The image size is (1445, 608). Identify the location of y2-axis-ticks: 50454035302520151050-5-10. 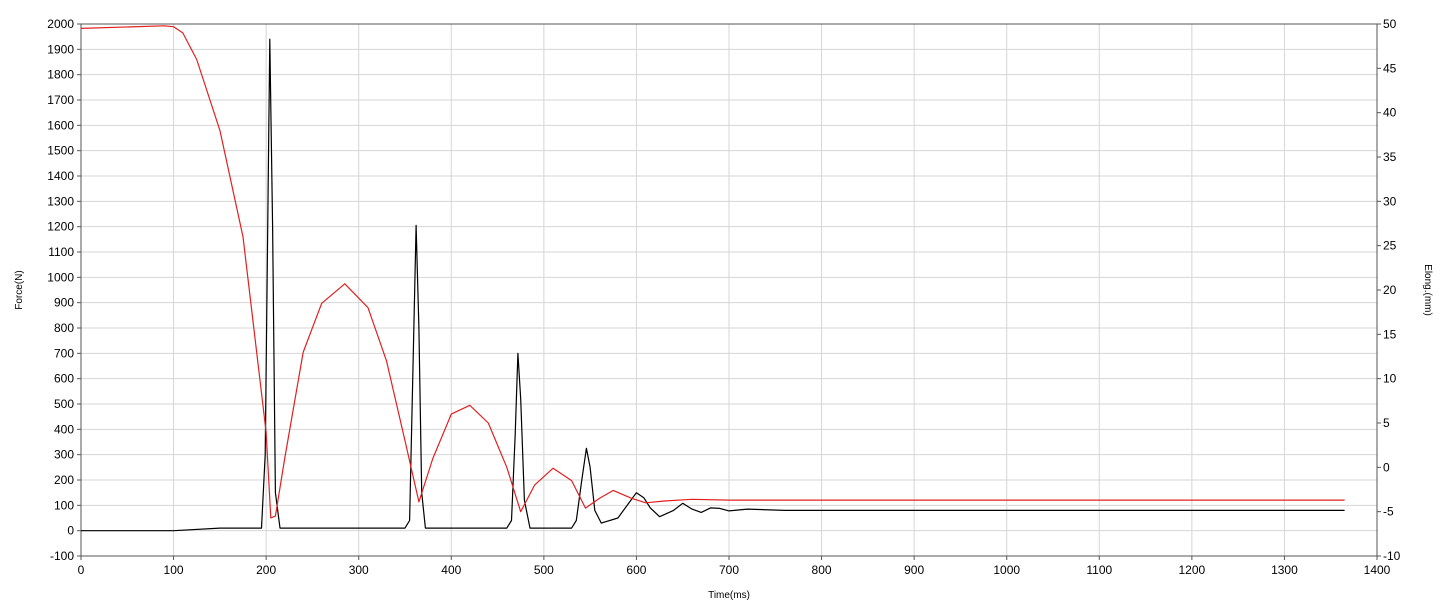
(1389, 290).